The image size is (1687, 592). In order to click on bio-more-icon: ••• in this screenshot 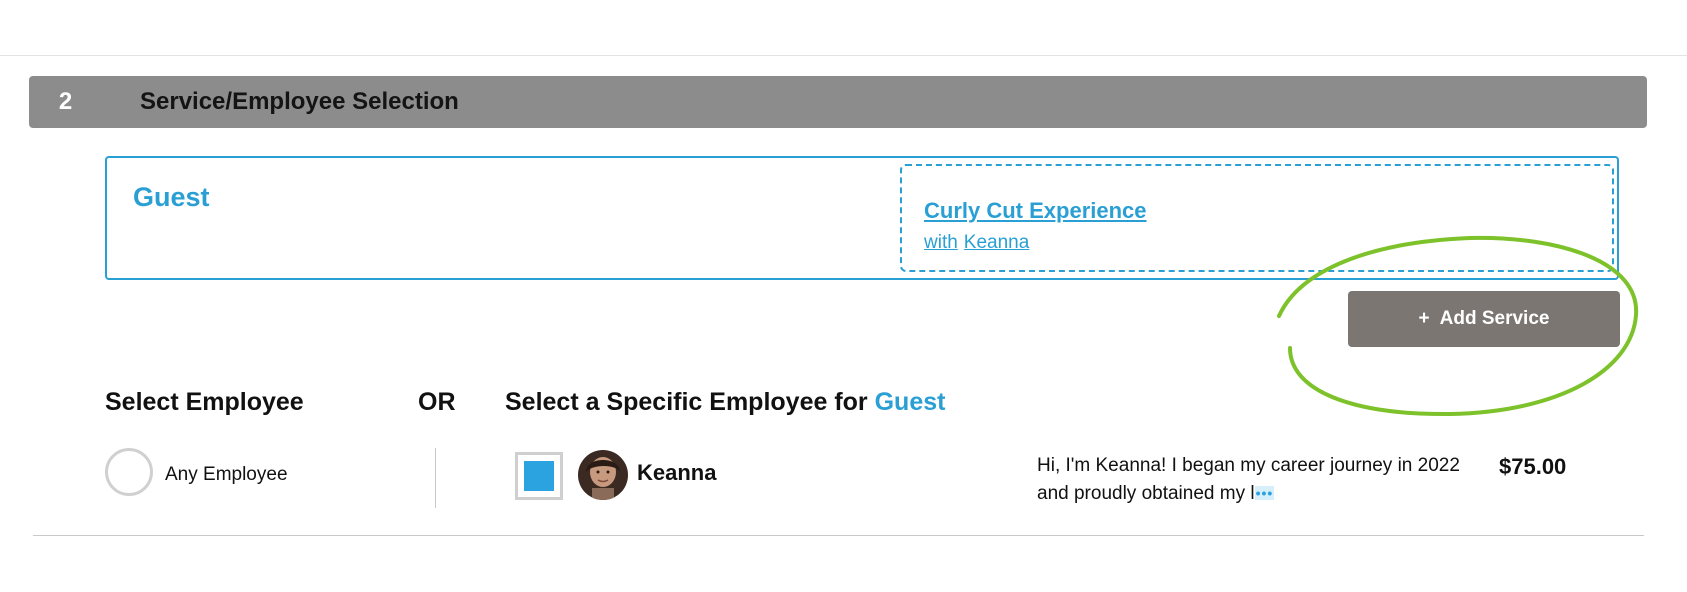, I will do `click(1264, 493)`.